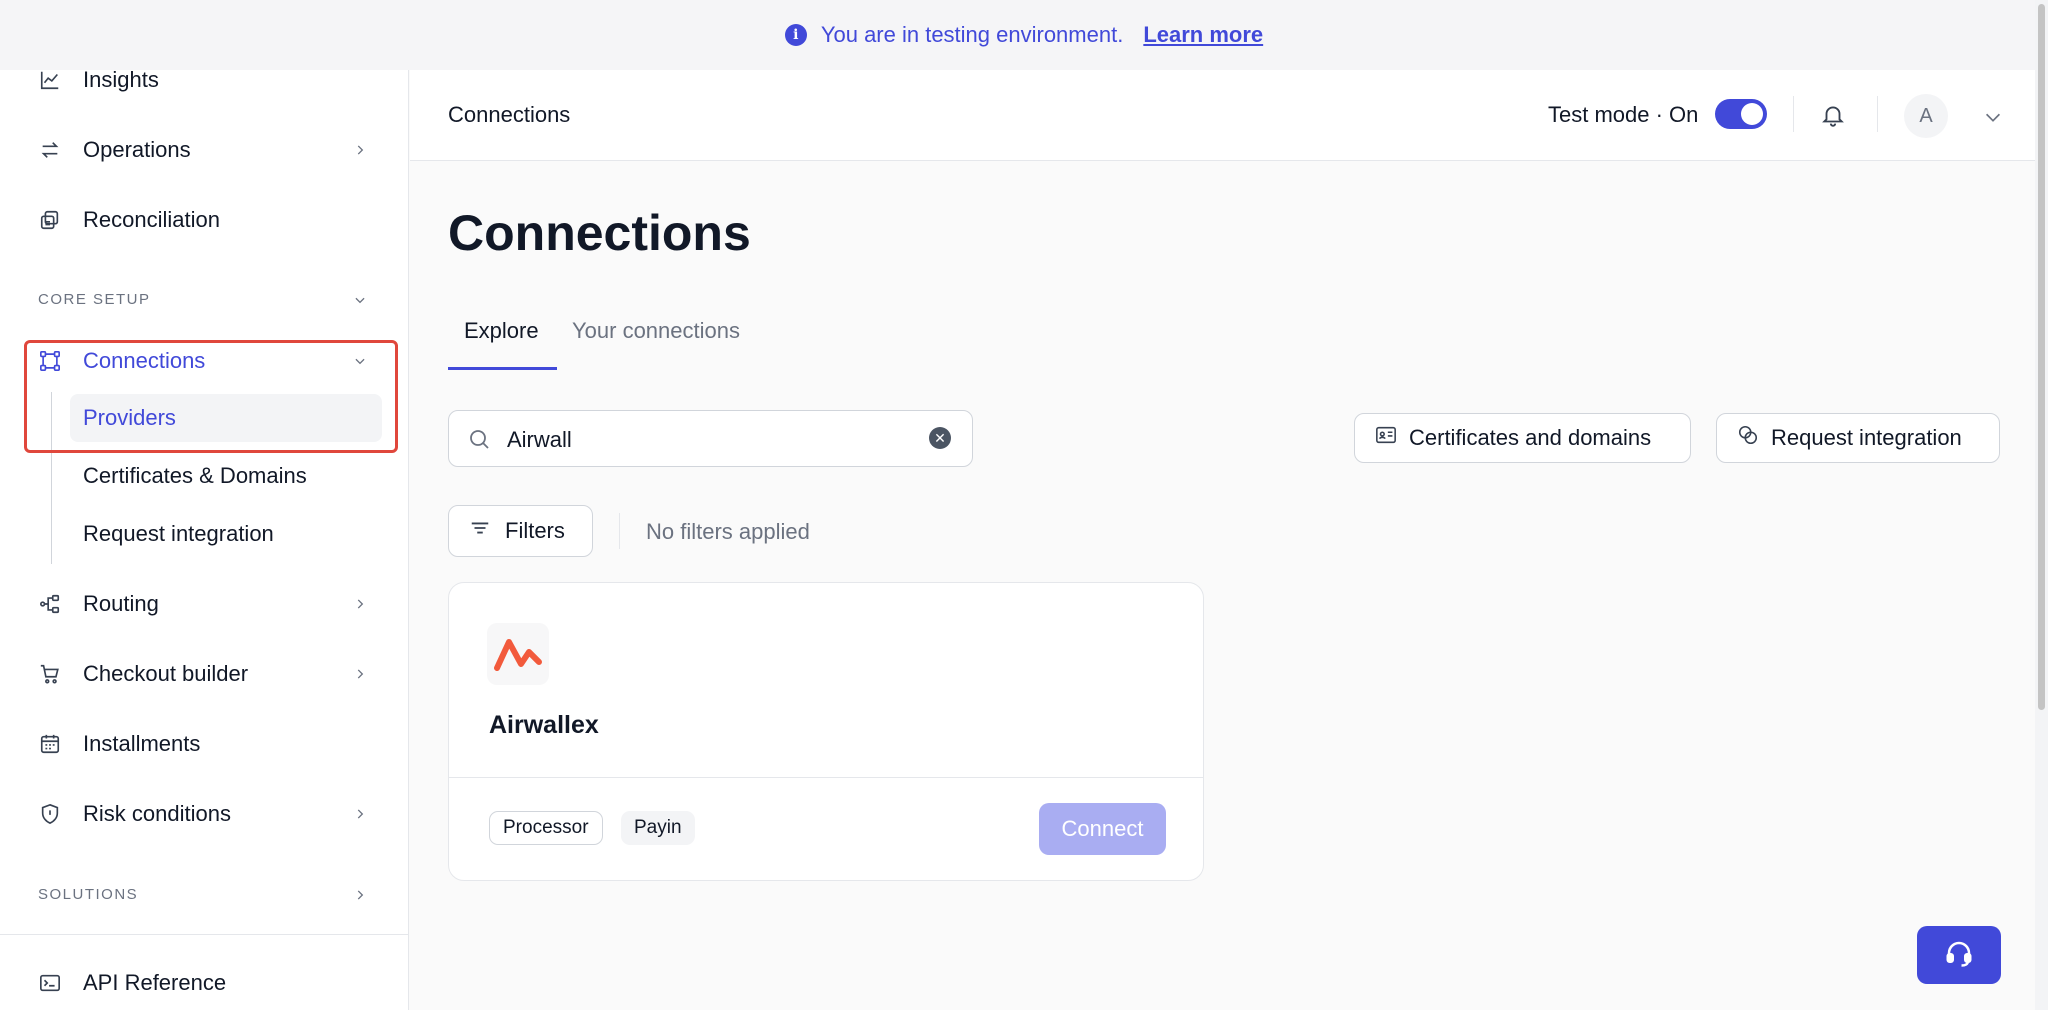 This screenshot has width=2048, height=1010. Describe the element at coordinates (166, 673) in the screenshot. I see `sidebar-item-label: Checkout builder` at that location.